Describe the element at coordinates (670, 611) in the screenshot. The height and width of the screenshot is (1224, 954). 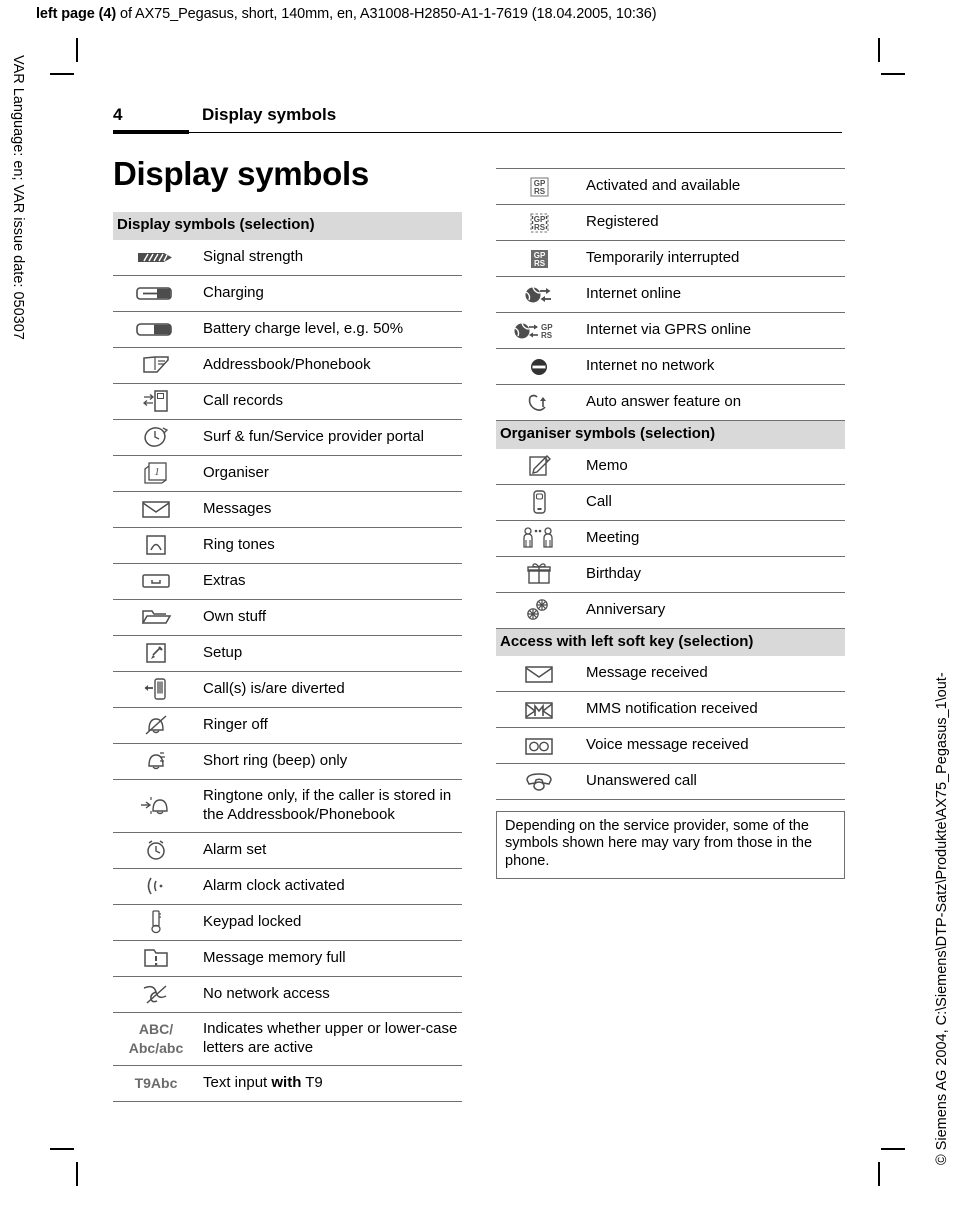
I see `table-row: Anniversary` at that location.